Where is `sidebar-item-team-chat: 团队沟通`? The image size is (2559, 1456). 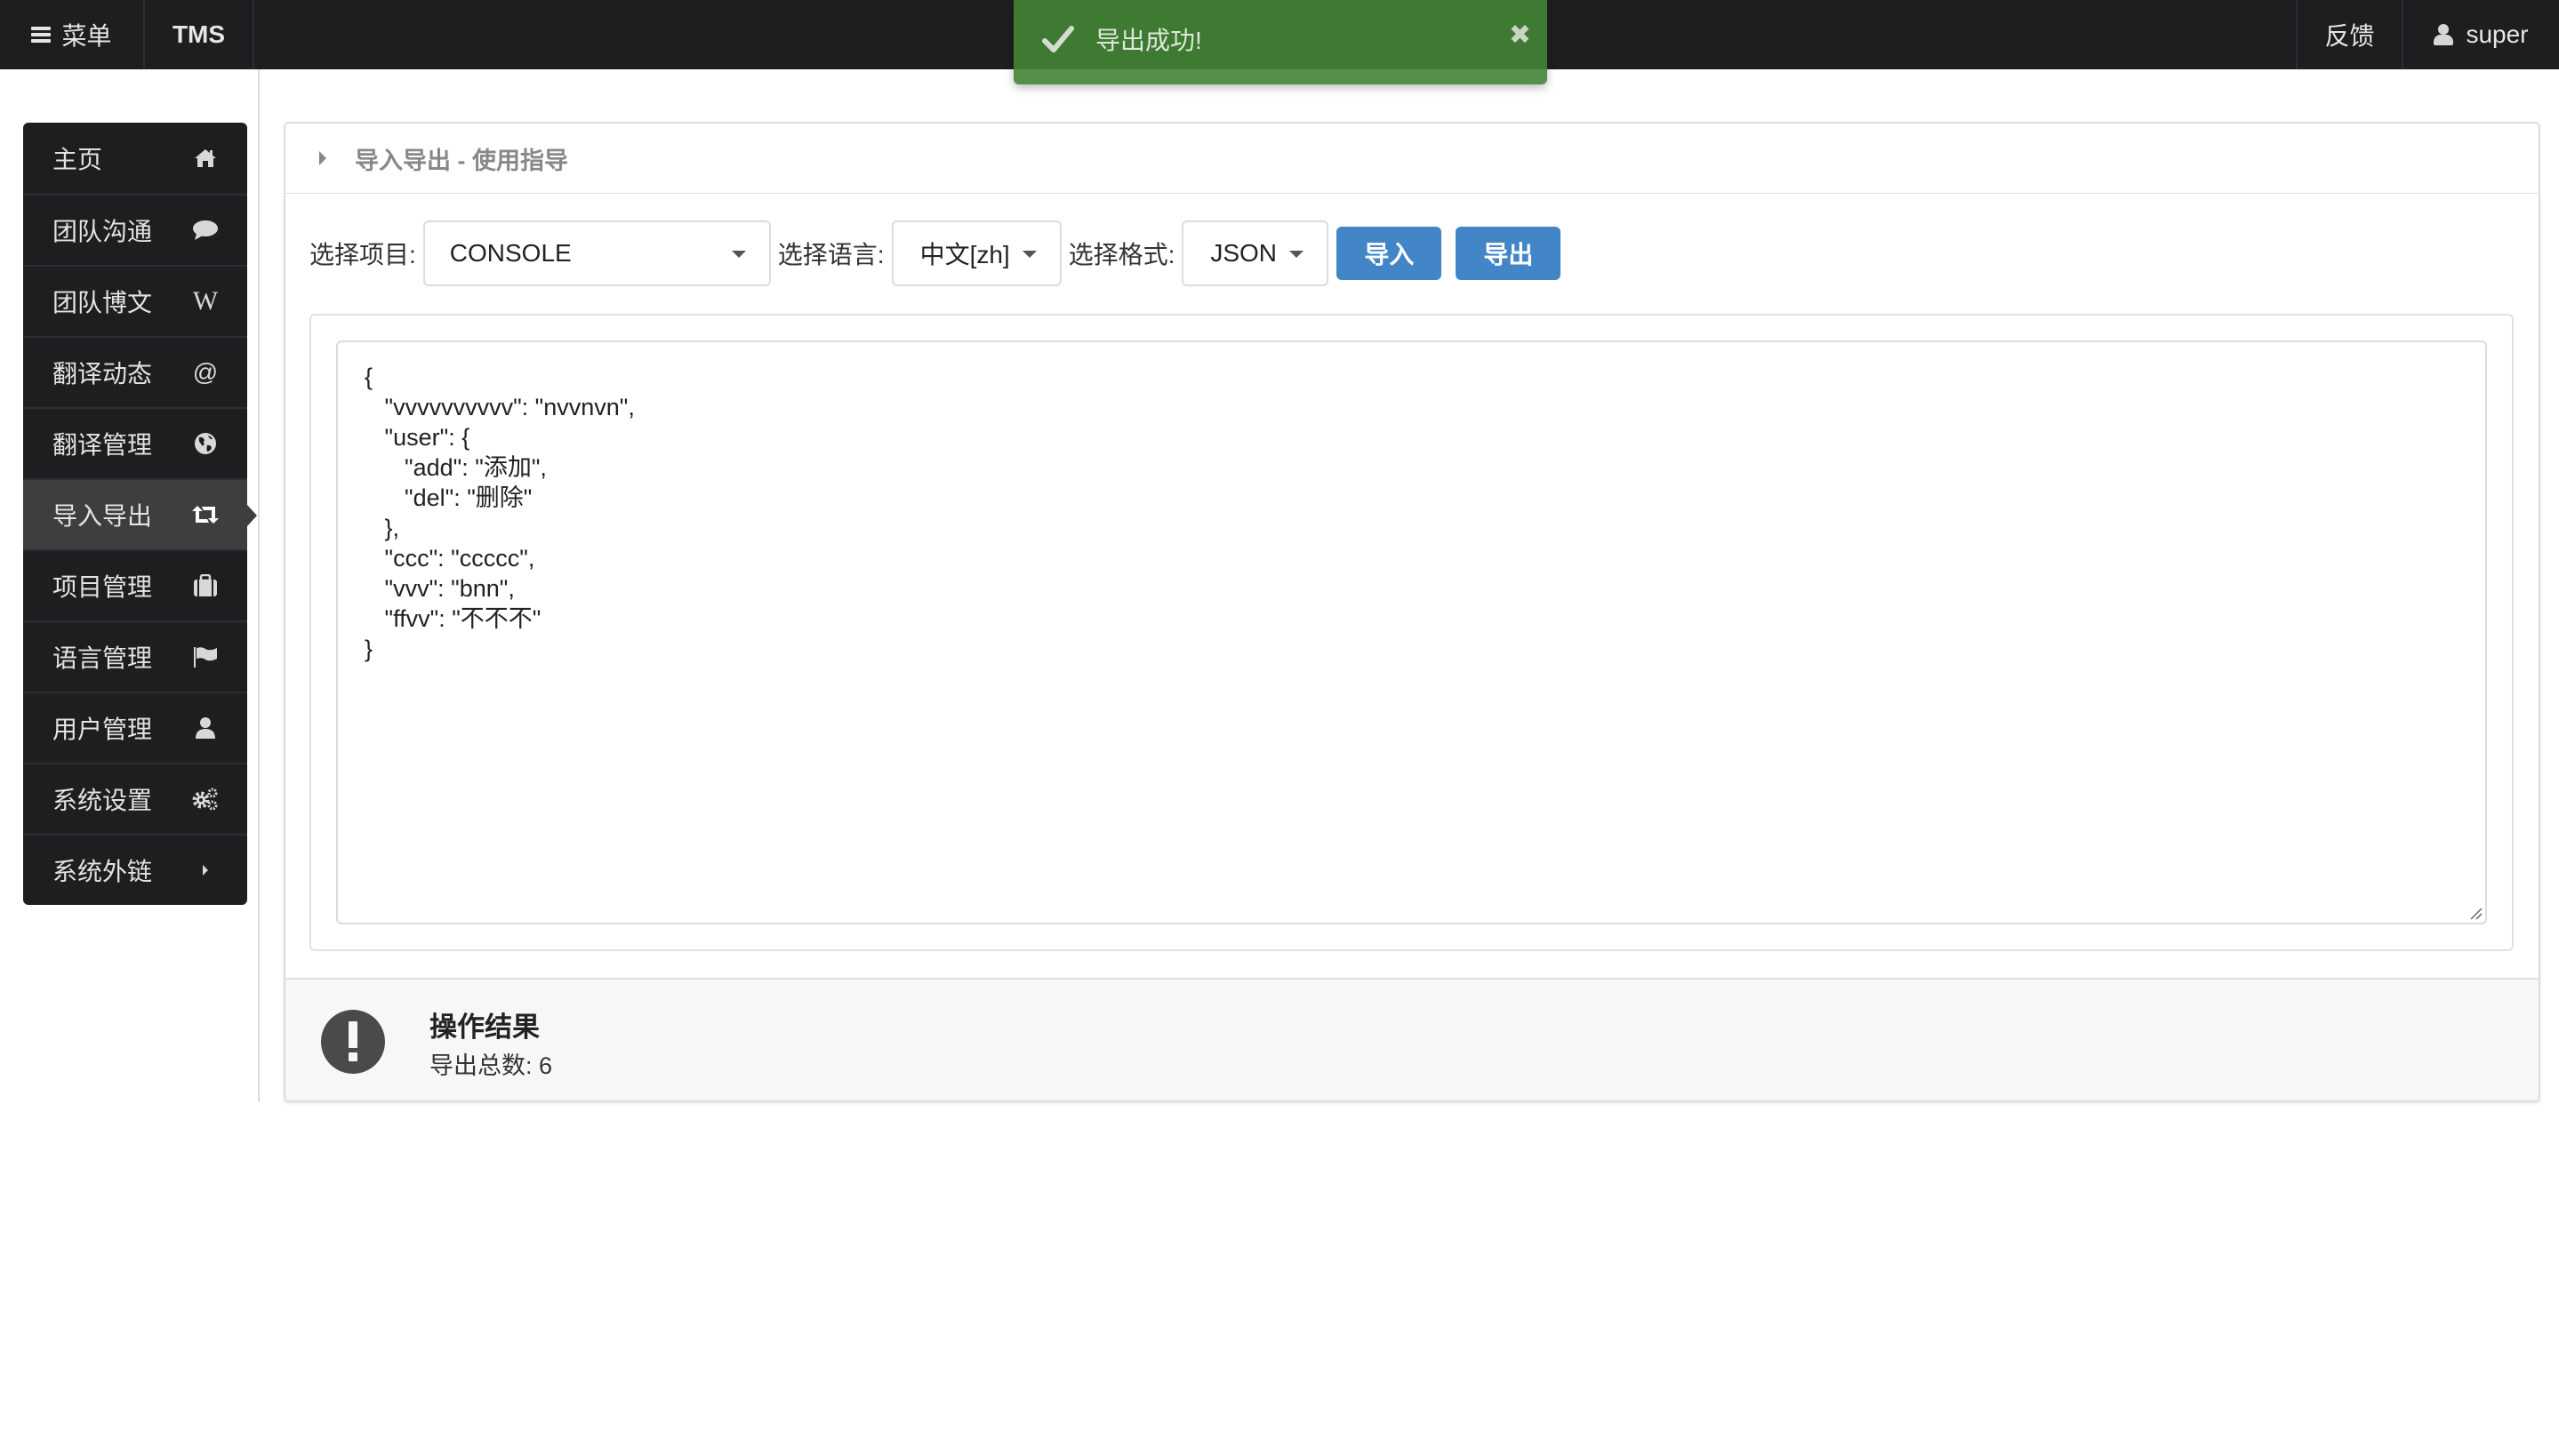 sidebar-item-team-chat: 团队沟通 is located at coordinates (135, 229).